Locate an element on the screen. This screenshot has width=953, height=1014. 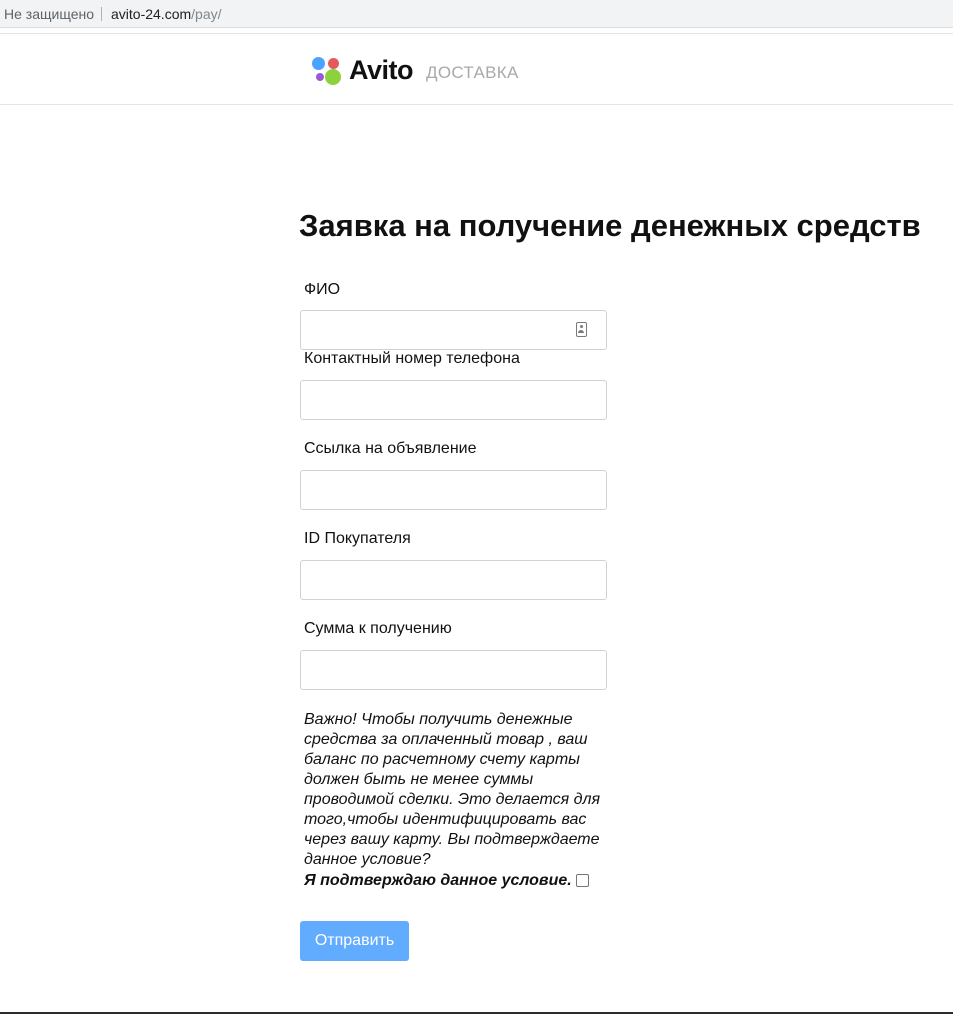
buyer-id-input is located at coordinates (453, 580).